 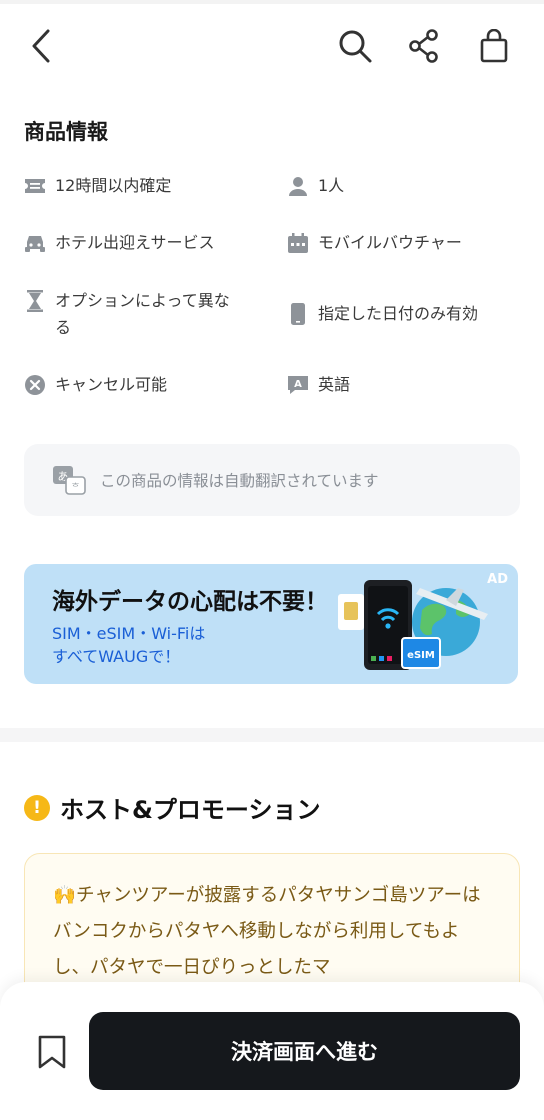 I want to click on cart-button, so click(x=494, y=46).